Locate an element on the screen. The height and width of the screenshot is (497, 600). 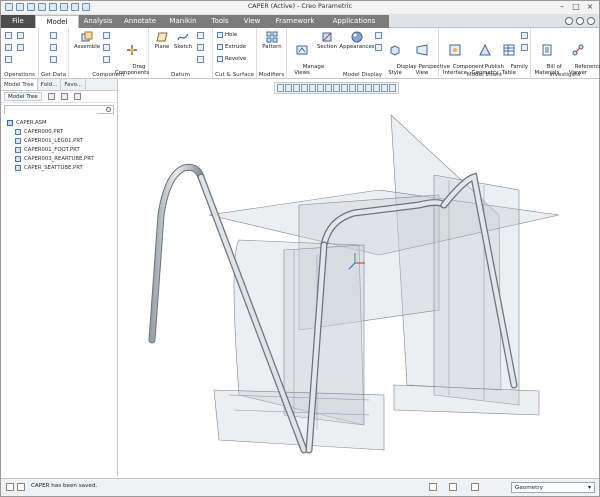
filter-icon is located at coordinates (392, 88).